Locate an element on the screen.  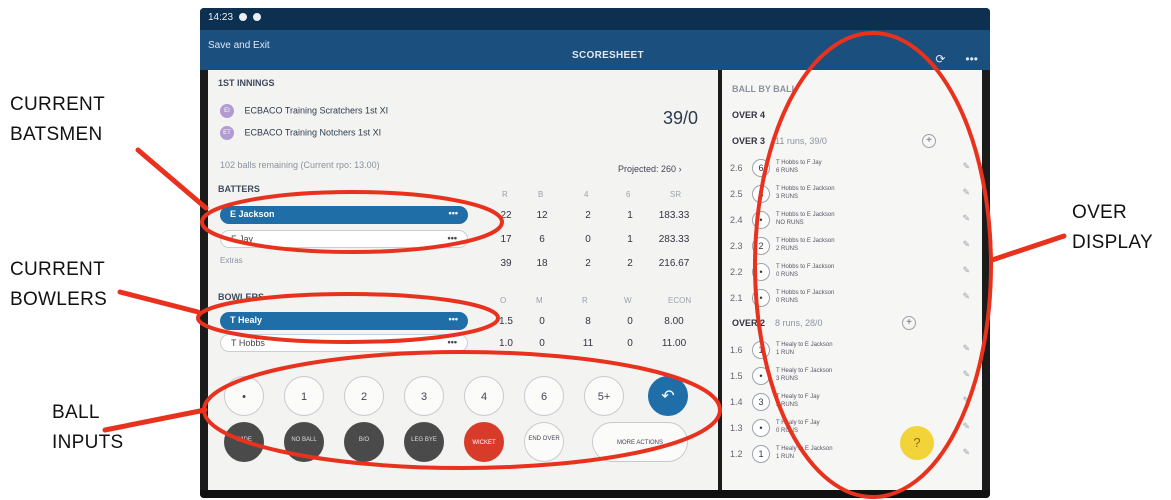
run-button: 1 is located at coordinates (304, 396).